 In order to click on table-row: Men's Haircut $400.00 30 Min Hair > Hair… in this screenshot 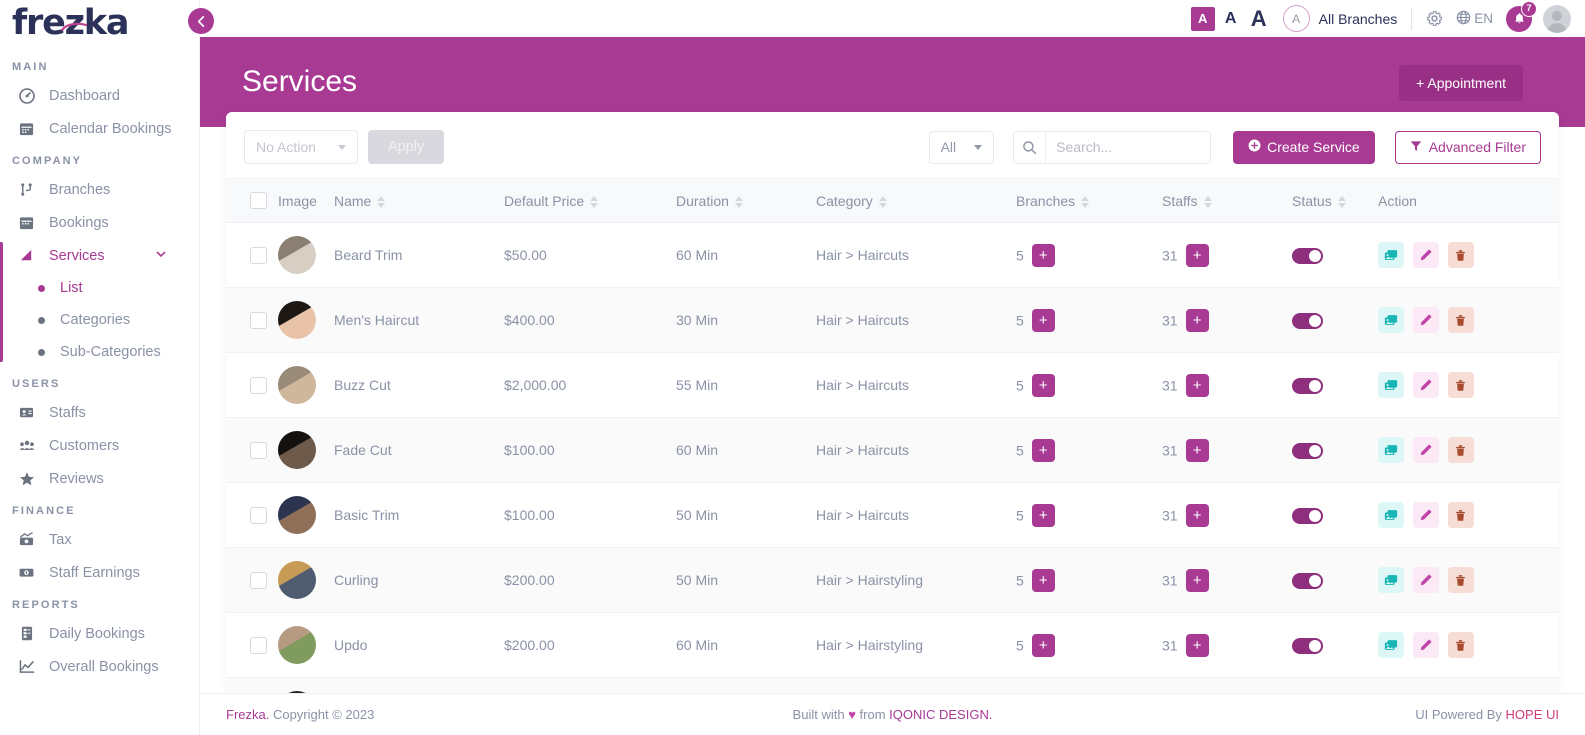, I will do `click(892, 320)`.